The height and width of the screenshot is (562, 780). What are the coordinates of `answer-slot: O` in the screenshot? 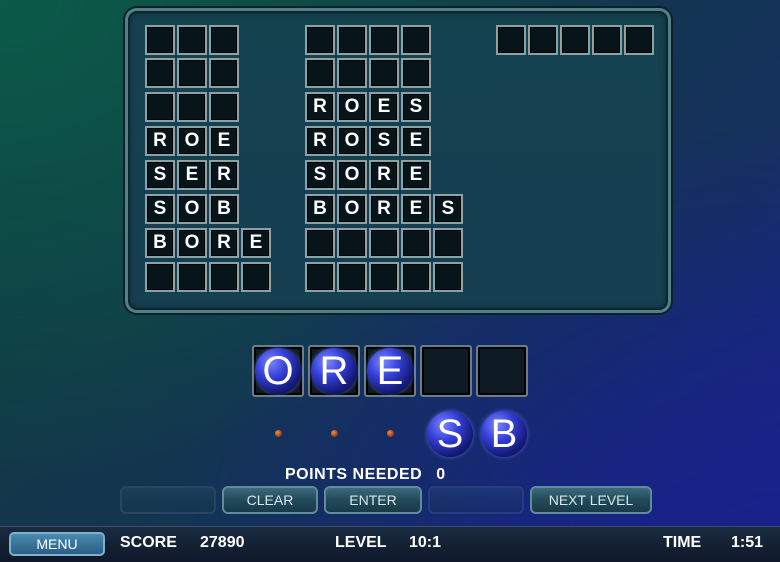 It's located at (278, 371).